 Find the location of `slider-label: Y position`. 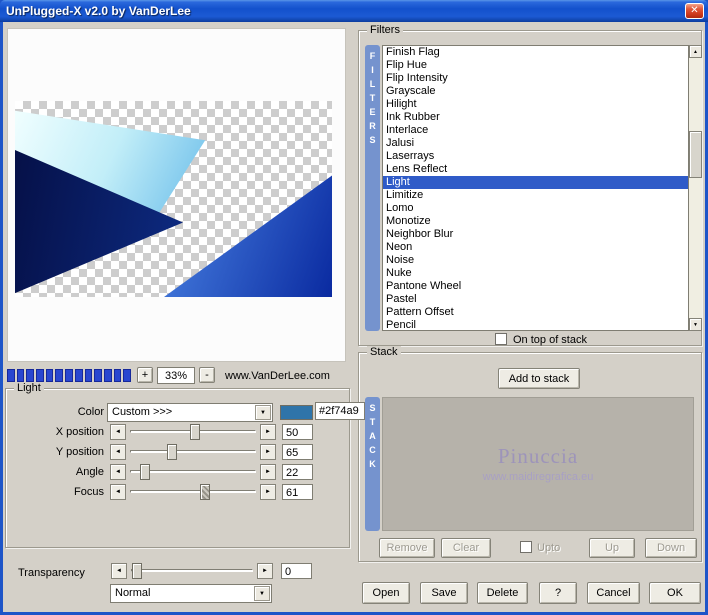

slider-label: Y position is located at coordinates (79, 452).